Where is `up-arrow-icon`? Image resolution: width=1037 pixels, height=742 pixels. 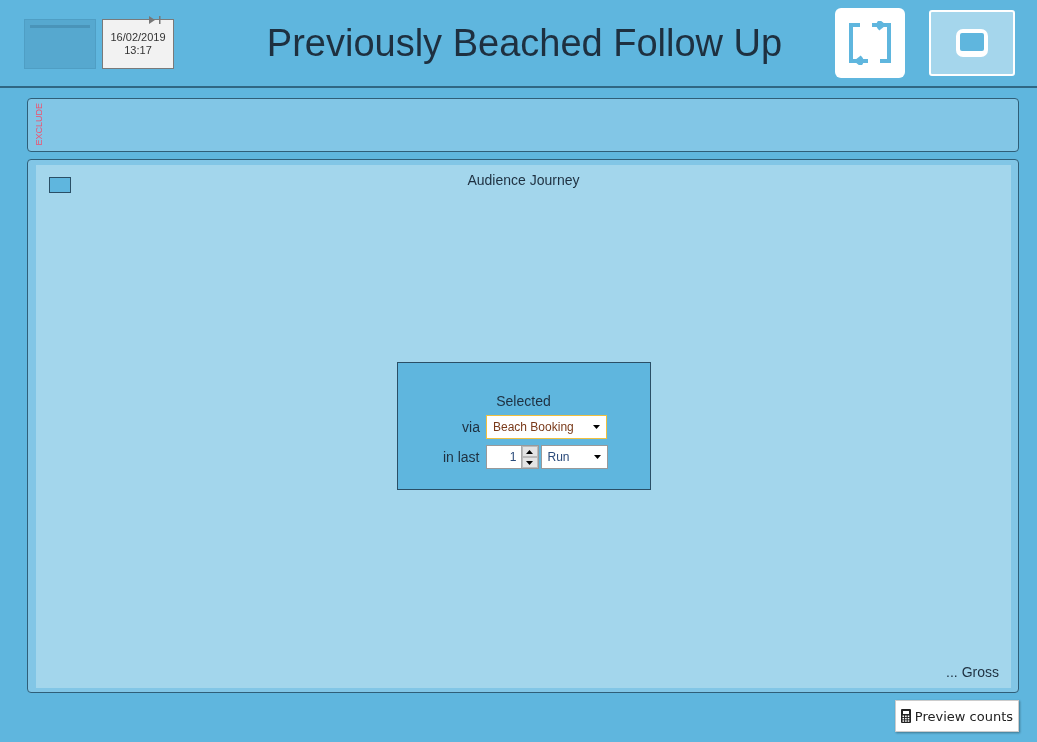
up-arrow-icon is located at coordinates (529, 451).